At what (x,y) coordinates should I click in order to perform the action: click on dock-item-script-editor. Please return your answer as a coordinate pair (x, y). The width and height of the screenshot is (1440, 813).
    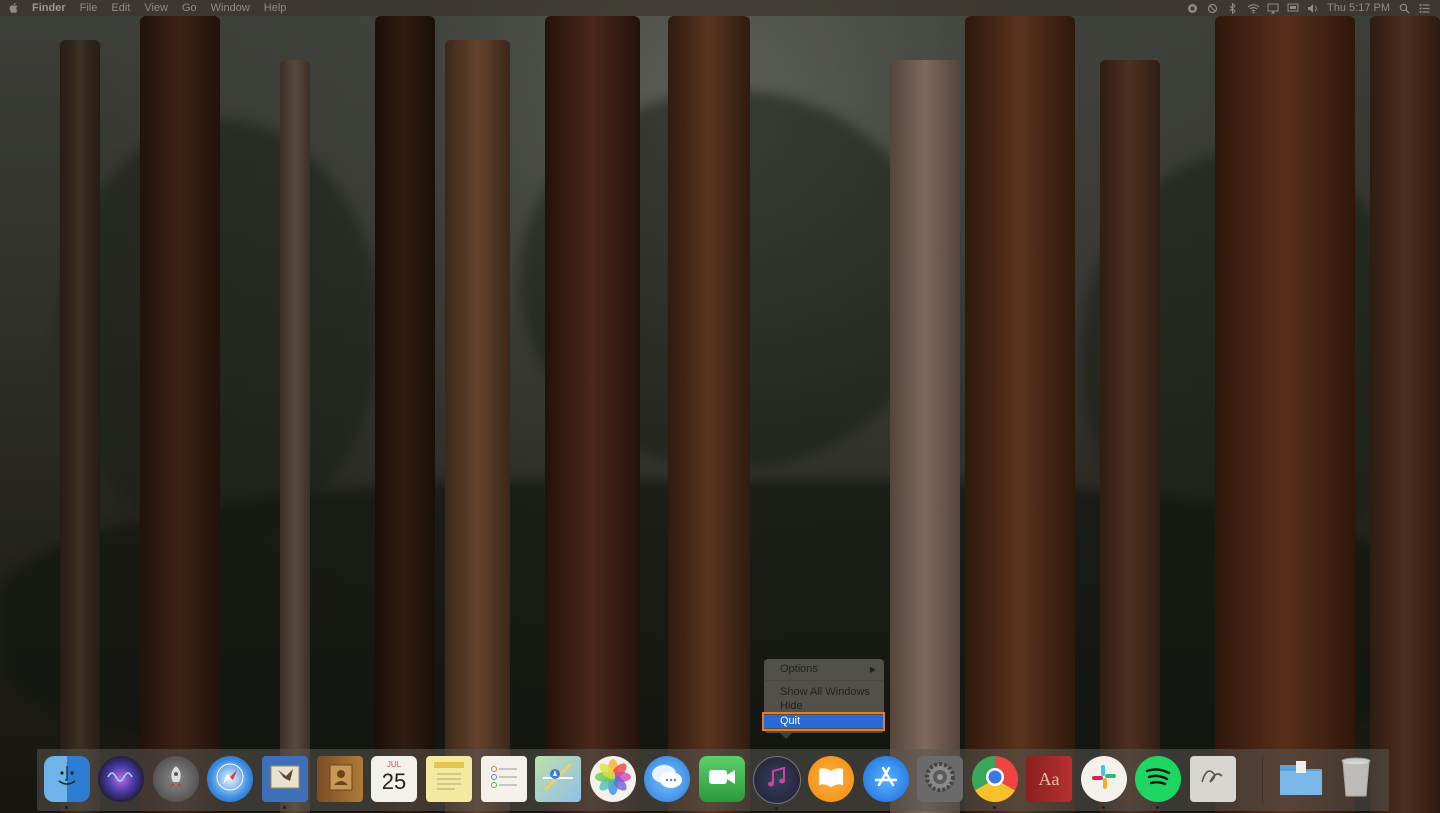
    Looking at the image, I should click on (1213, 779).